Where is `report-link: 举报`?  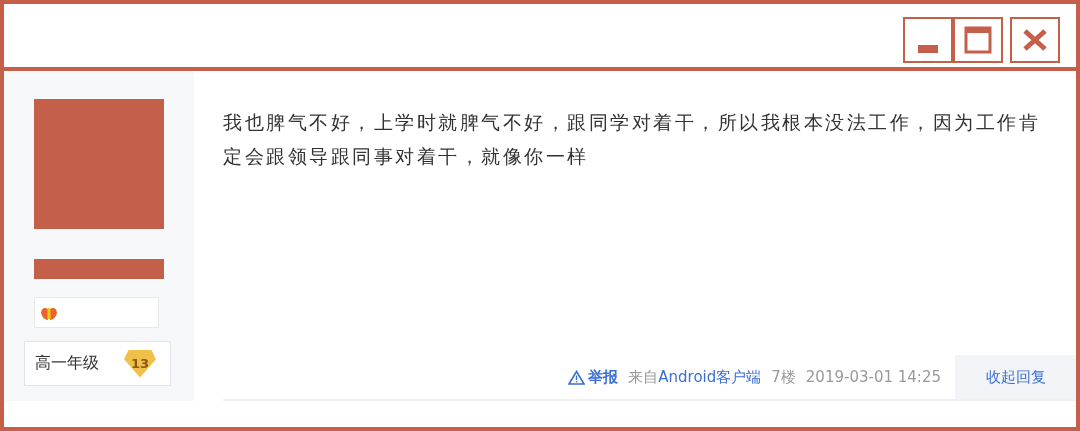
report-link: 举报 is located at coordinates (593, 377).